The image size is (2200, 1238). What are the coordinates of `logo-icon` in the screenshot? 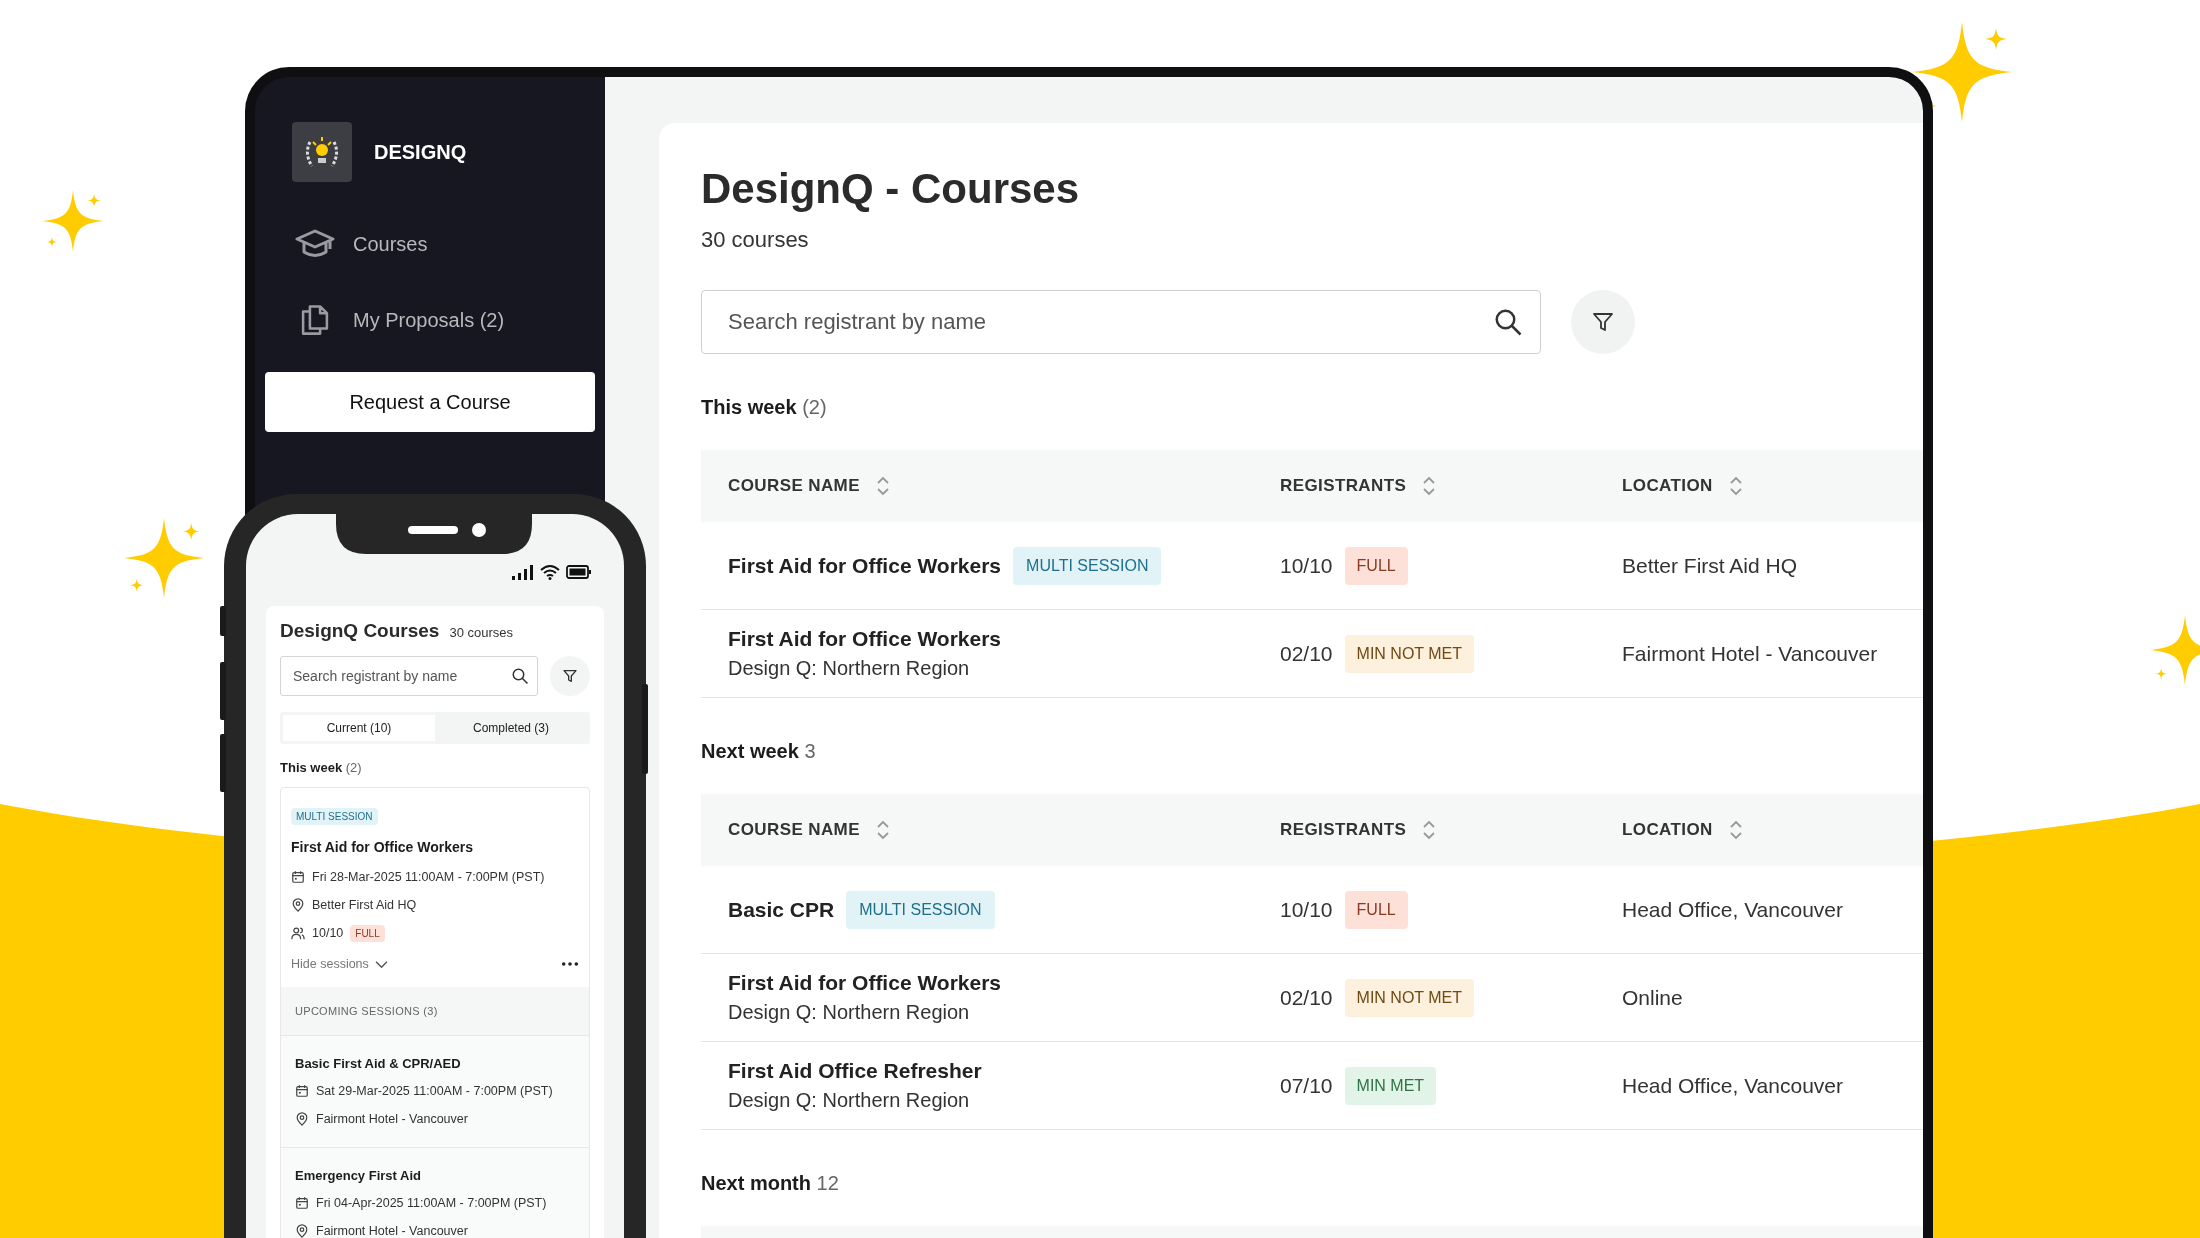 It's located at (322, 152).